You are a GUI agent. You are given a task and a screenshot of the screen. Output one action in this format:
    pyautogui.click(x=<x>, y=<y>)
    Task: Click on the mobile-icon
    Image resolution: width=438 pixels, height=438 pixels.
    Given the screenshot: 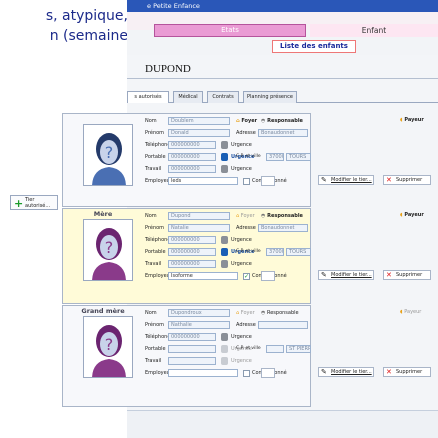 What is the action you would take?
    pyautogui.click(x=224, y=252)
    